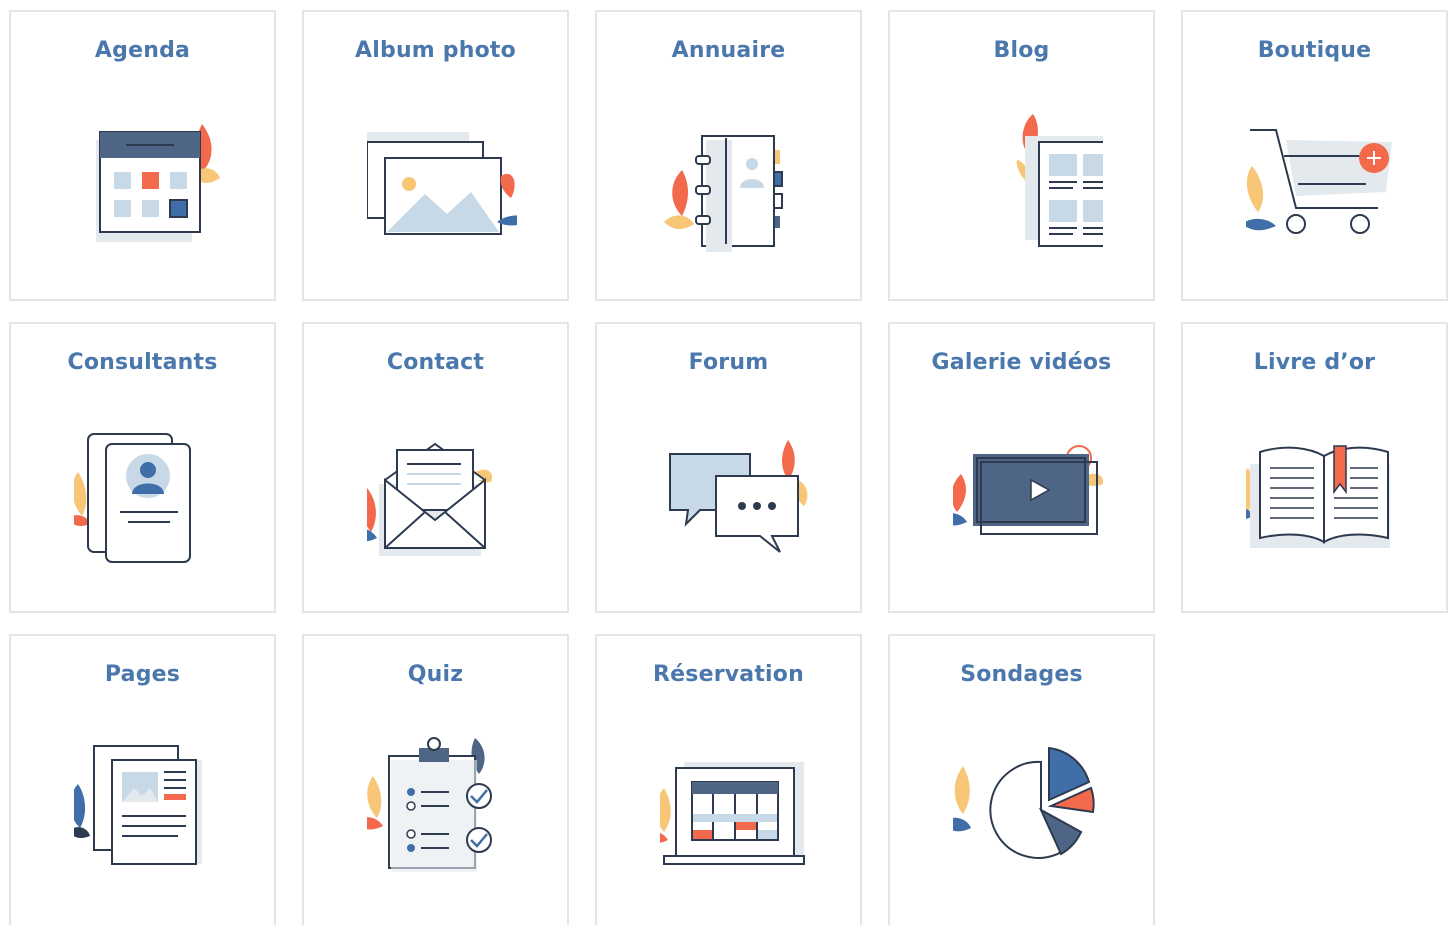 The image size is (1453, 925). I want to click on shopping-cart-icon, so click(1321, 182).